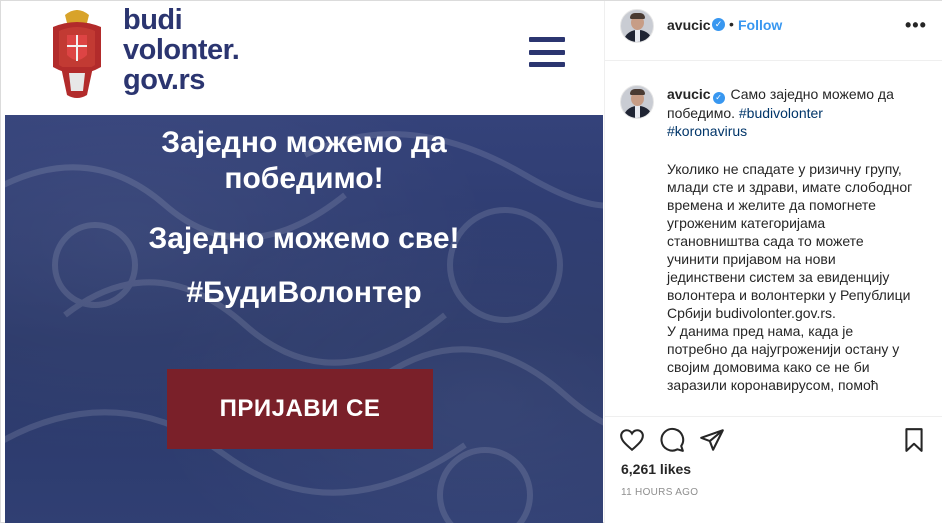  What do you see at coordinates (689, 94) in the screenshot?
I see `caption-username-link: avucic` at bounding box center [689, 94].